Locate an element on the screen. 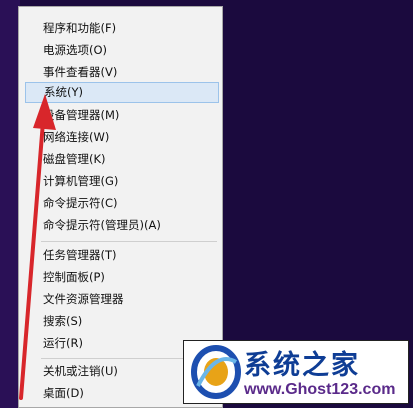 Image resolution: width=413 pixels, height=408 pixels. logo-emblem-icon is located at coordinates (216, 372).